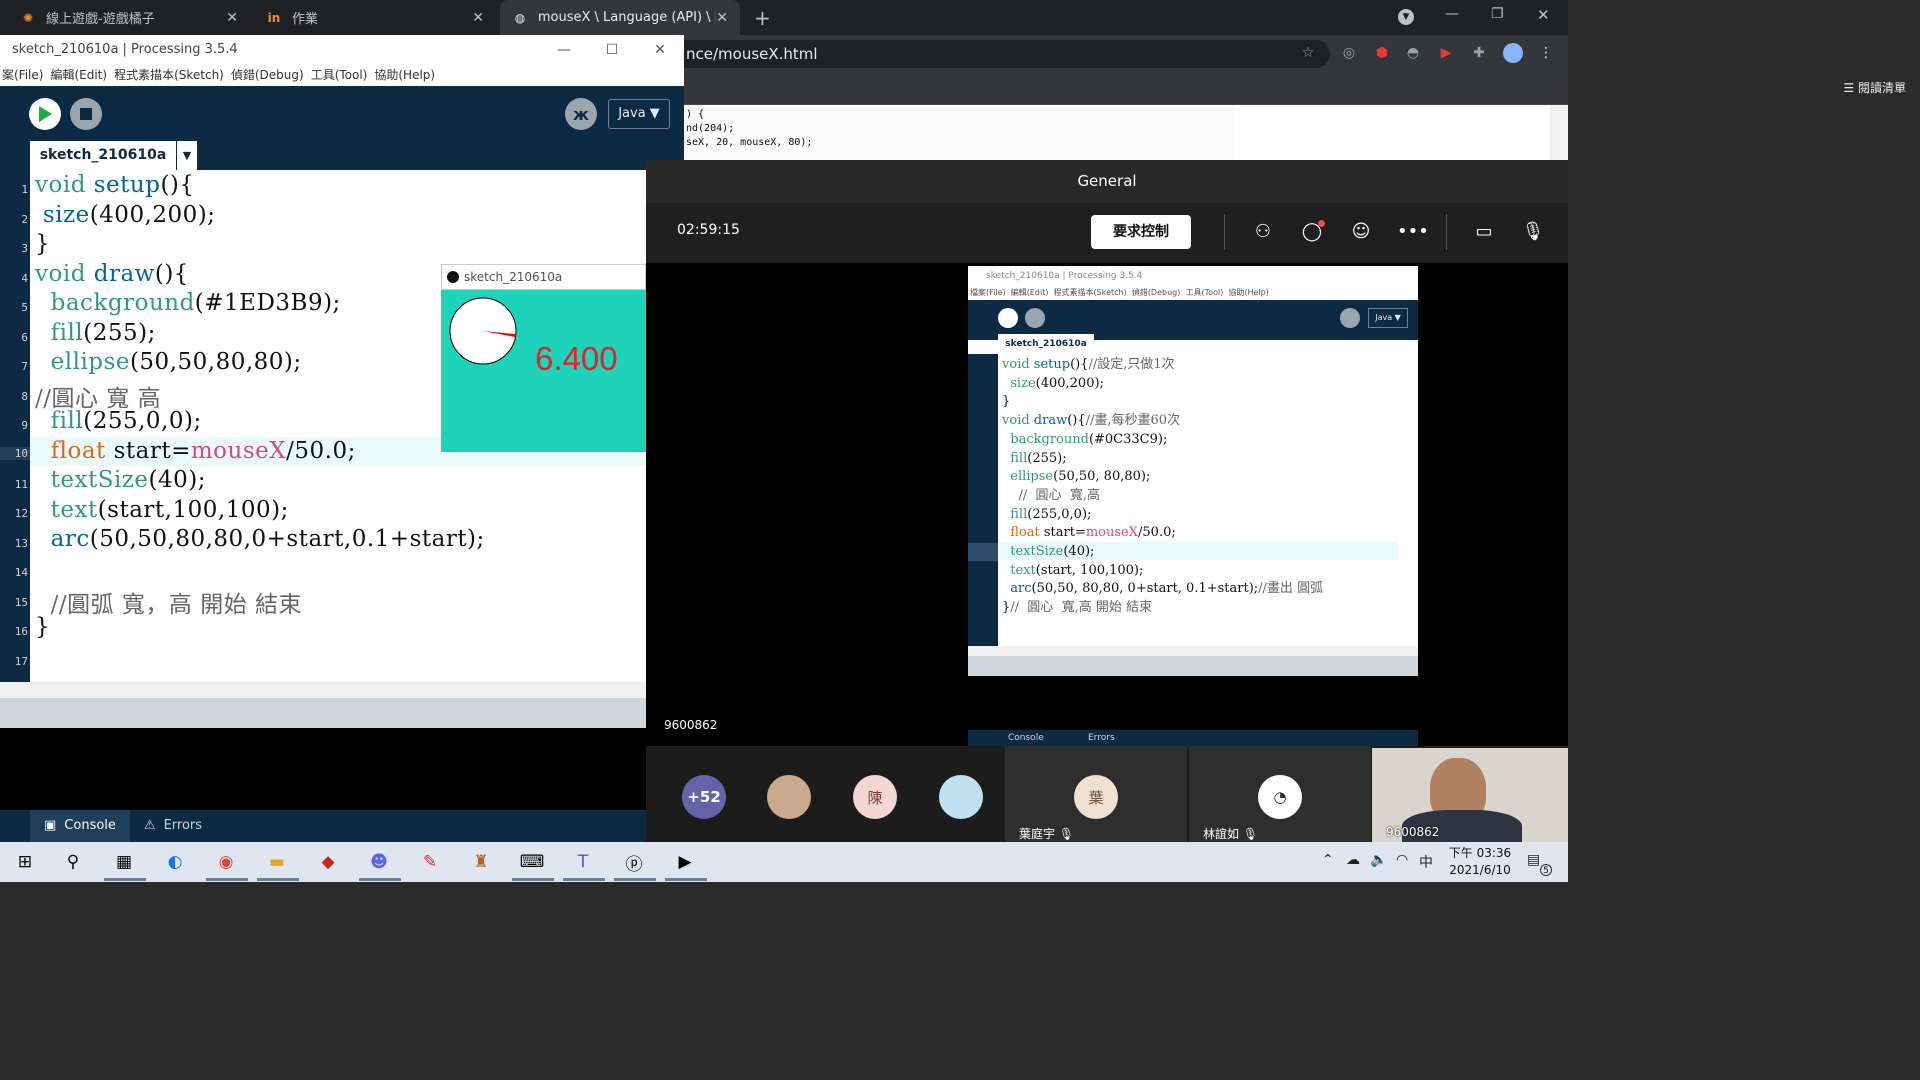 This screenshot has height=1080, width=1920. What do you see at coordinates (704, 797) in the screenshot?
I see `overflow-participants: +52` at bounding box center [704, 797].